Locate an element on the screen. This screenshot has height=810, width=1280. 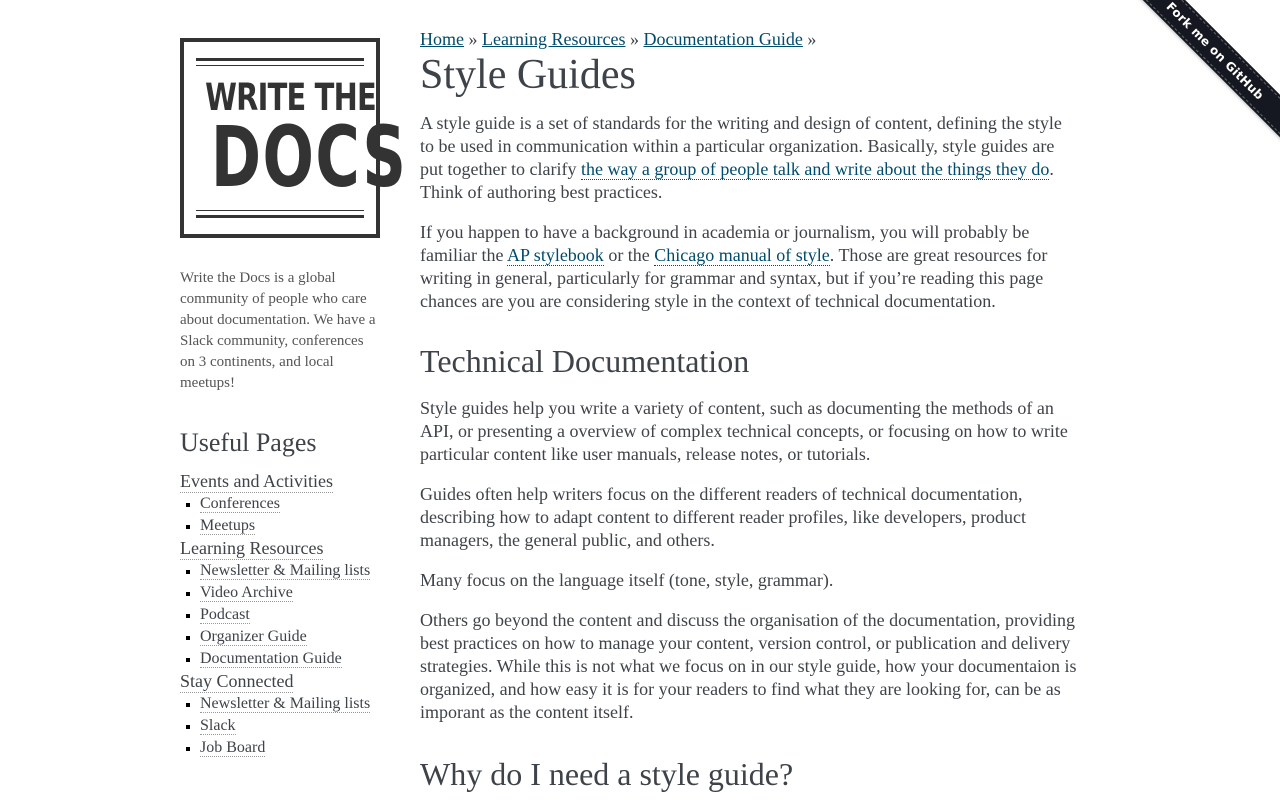
nav-learning-resources: Learning Resources is located at coordinates (252, 548).